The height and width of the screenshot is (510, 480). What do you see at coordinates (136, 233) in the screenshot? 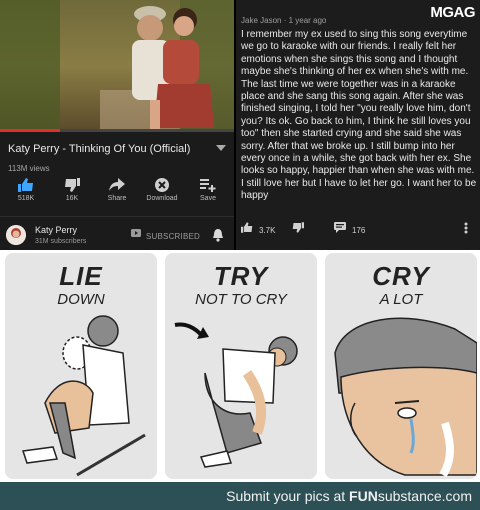
I see `subscriptions-icon` at bounding box center [136, 233].